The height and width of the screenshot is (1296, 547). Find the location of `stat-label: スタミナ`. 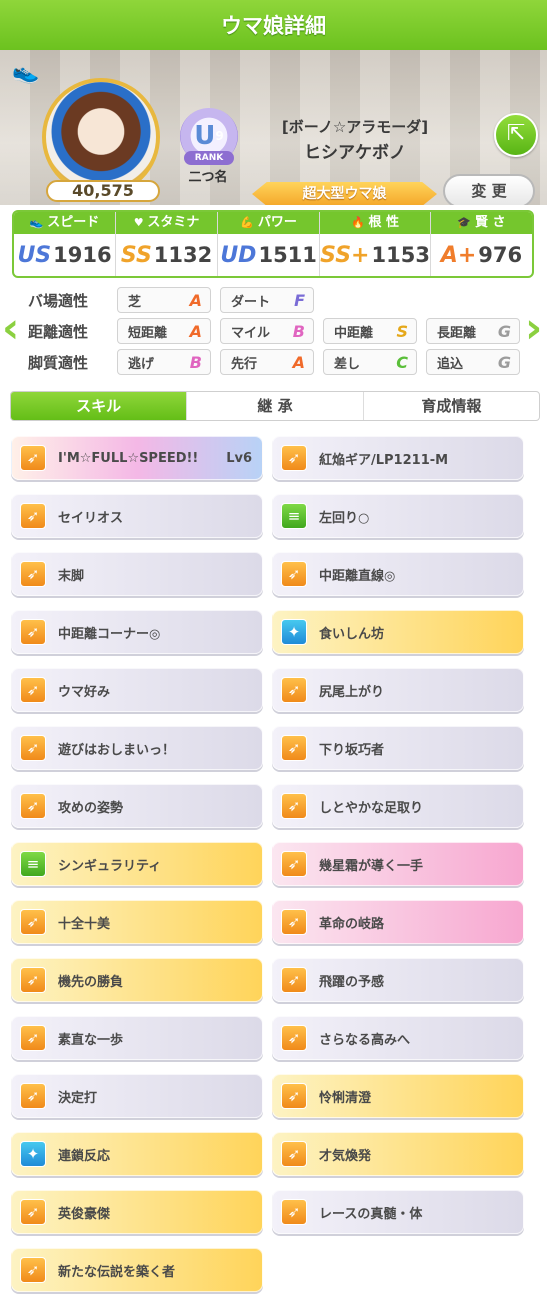

stat-label: スタミナ is located at coordinates (173, 222).